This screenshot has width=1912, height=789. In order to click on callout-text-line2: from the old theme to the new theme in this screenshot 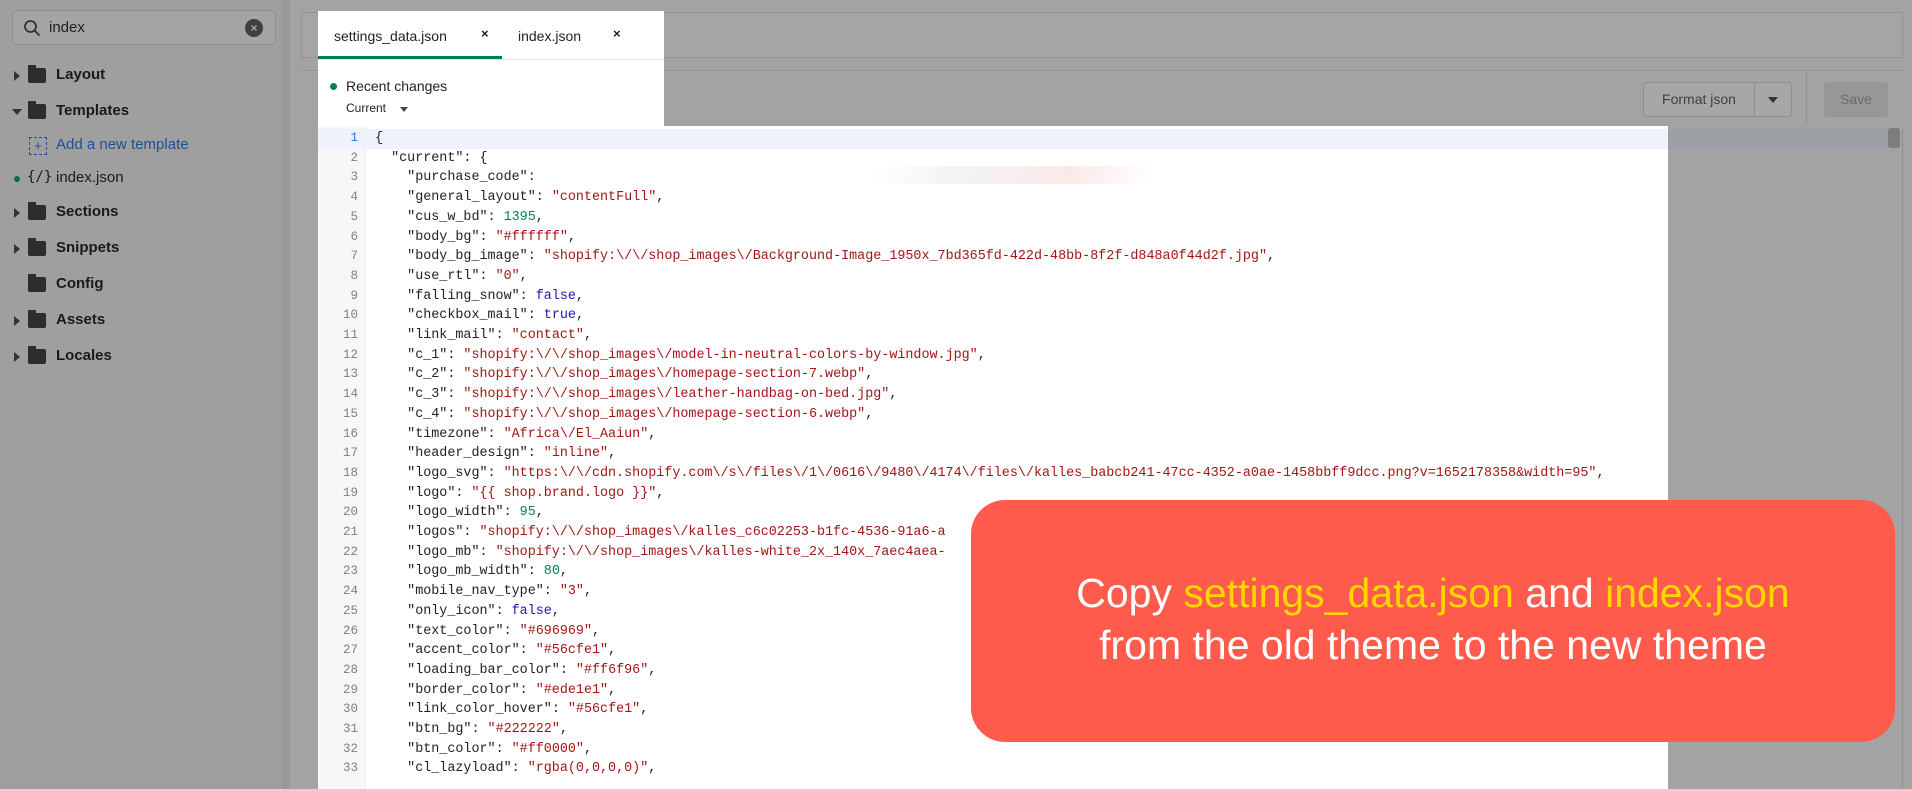, I will do `click(1433, 645)`.